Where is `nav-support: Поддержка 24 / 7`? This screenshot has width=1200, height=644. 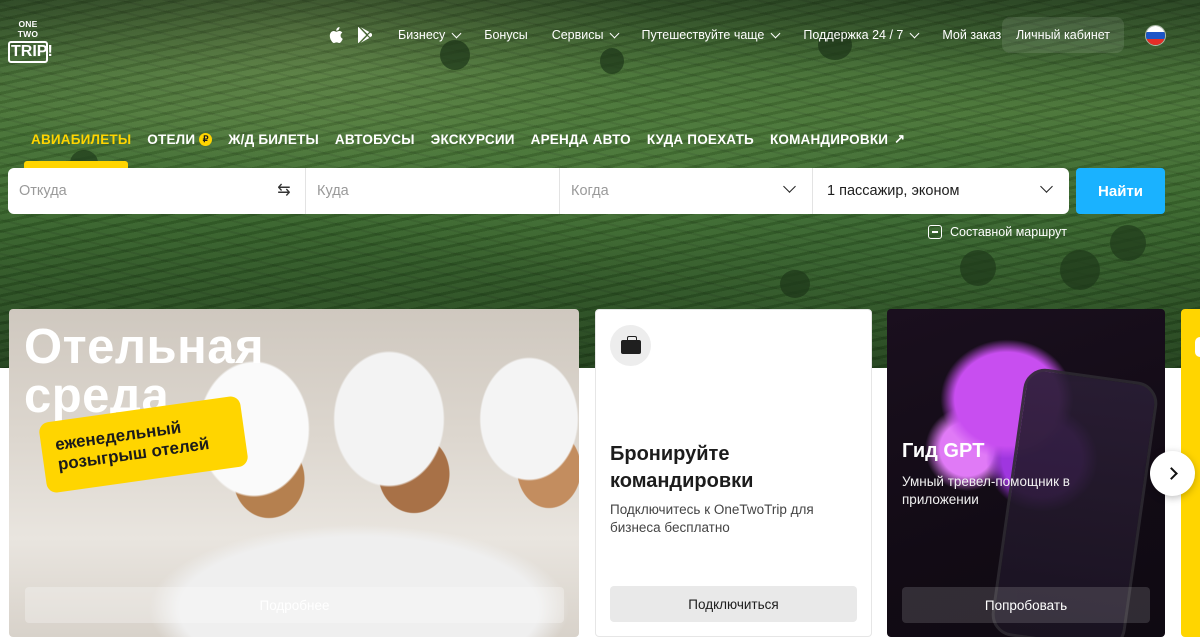 nav-support: Поддержка 24 / 7 is located at coordinates (861, 35).